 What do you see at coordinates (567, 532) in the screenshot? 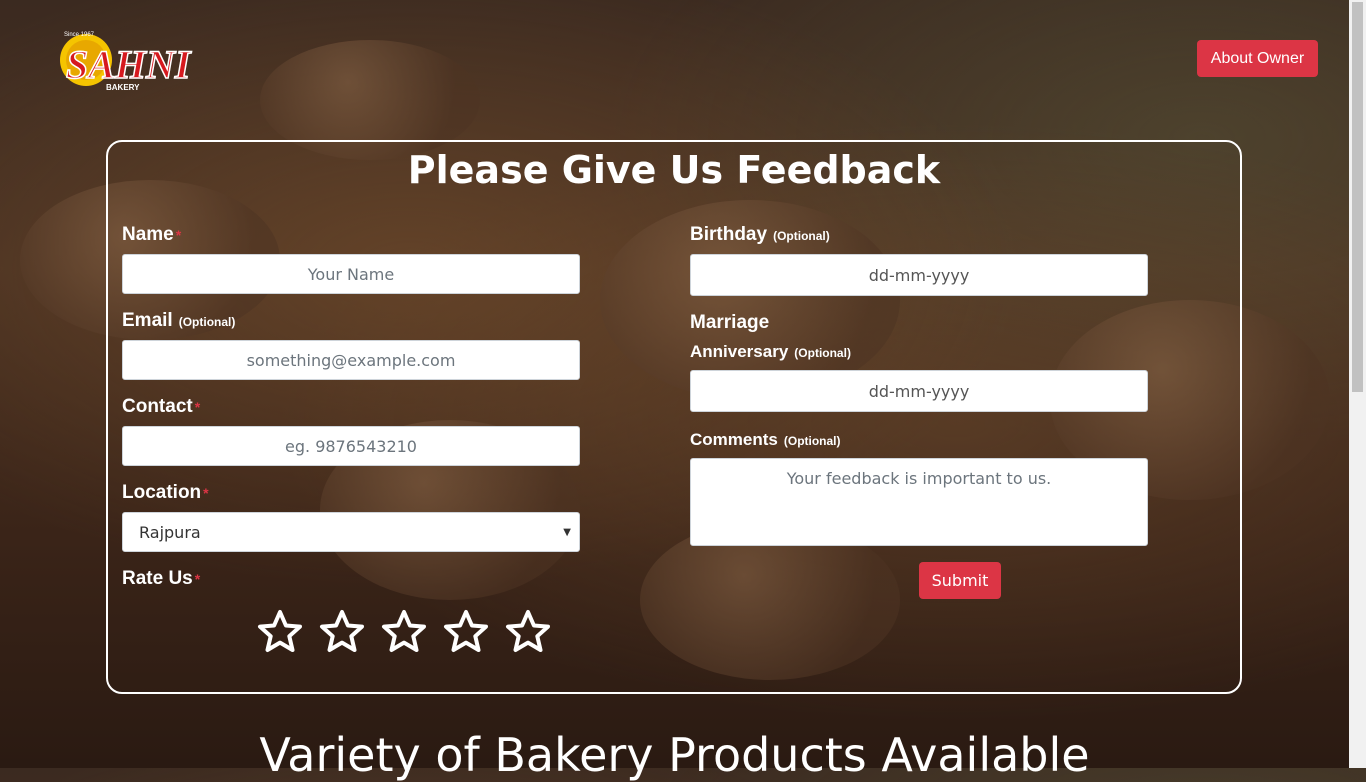
I see `caret-down-icon: ▼` at bounding box center [567, 532].